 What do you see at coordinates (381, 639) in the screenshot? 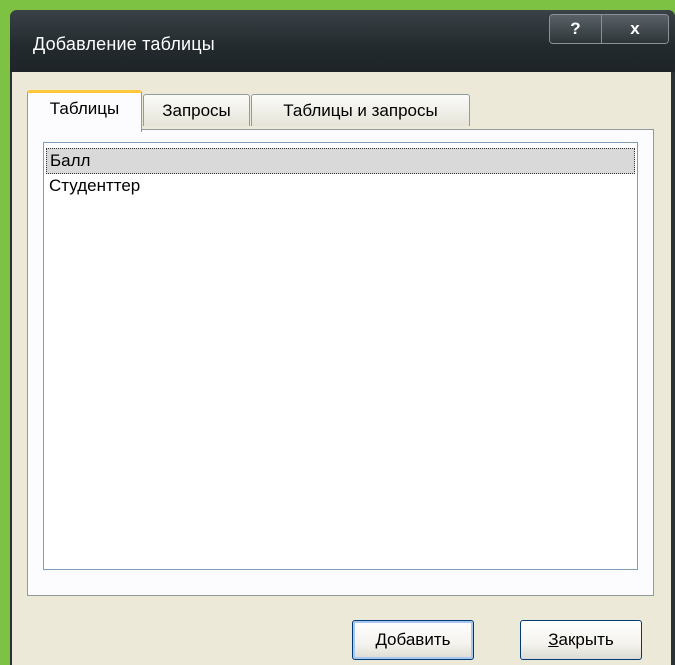
I see `add-button-mnemonic: Д` at bounding box center [381, 639].